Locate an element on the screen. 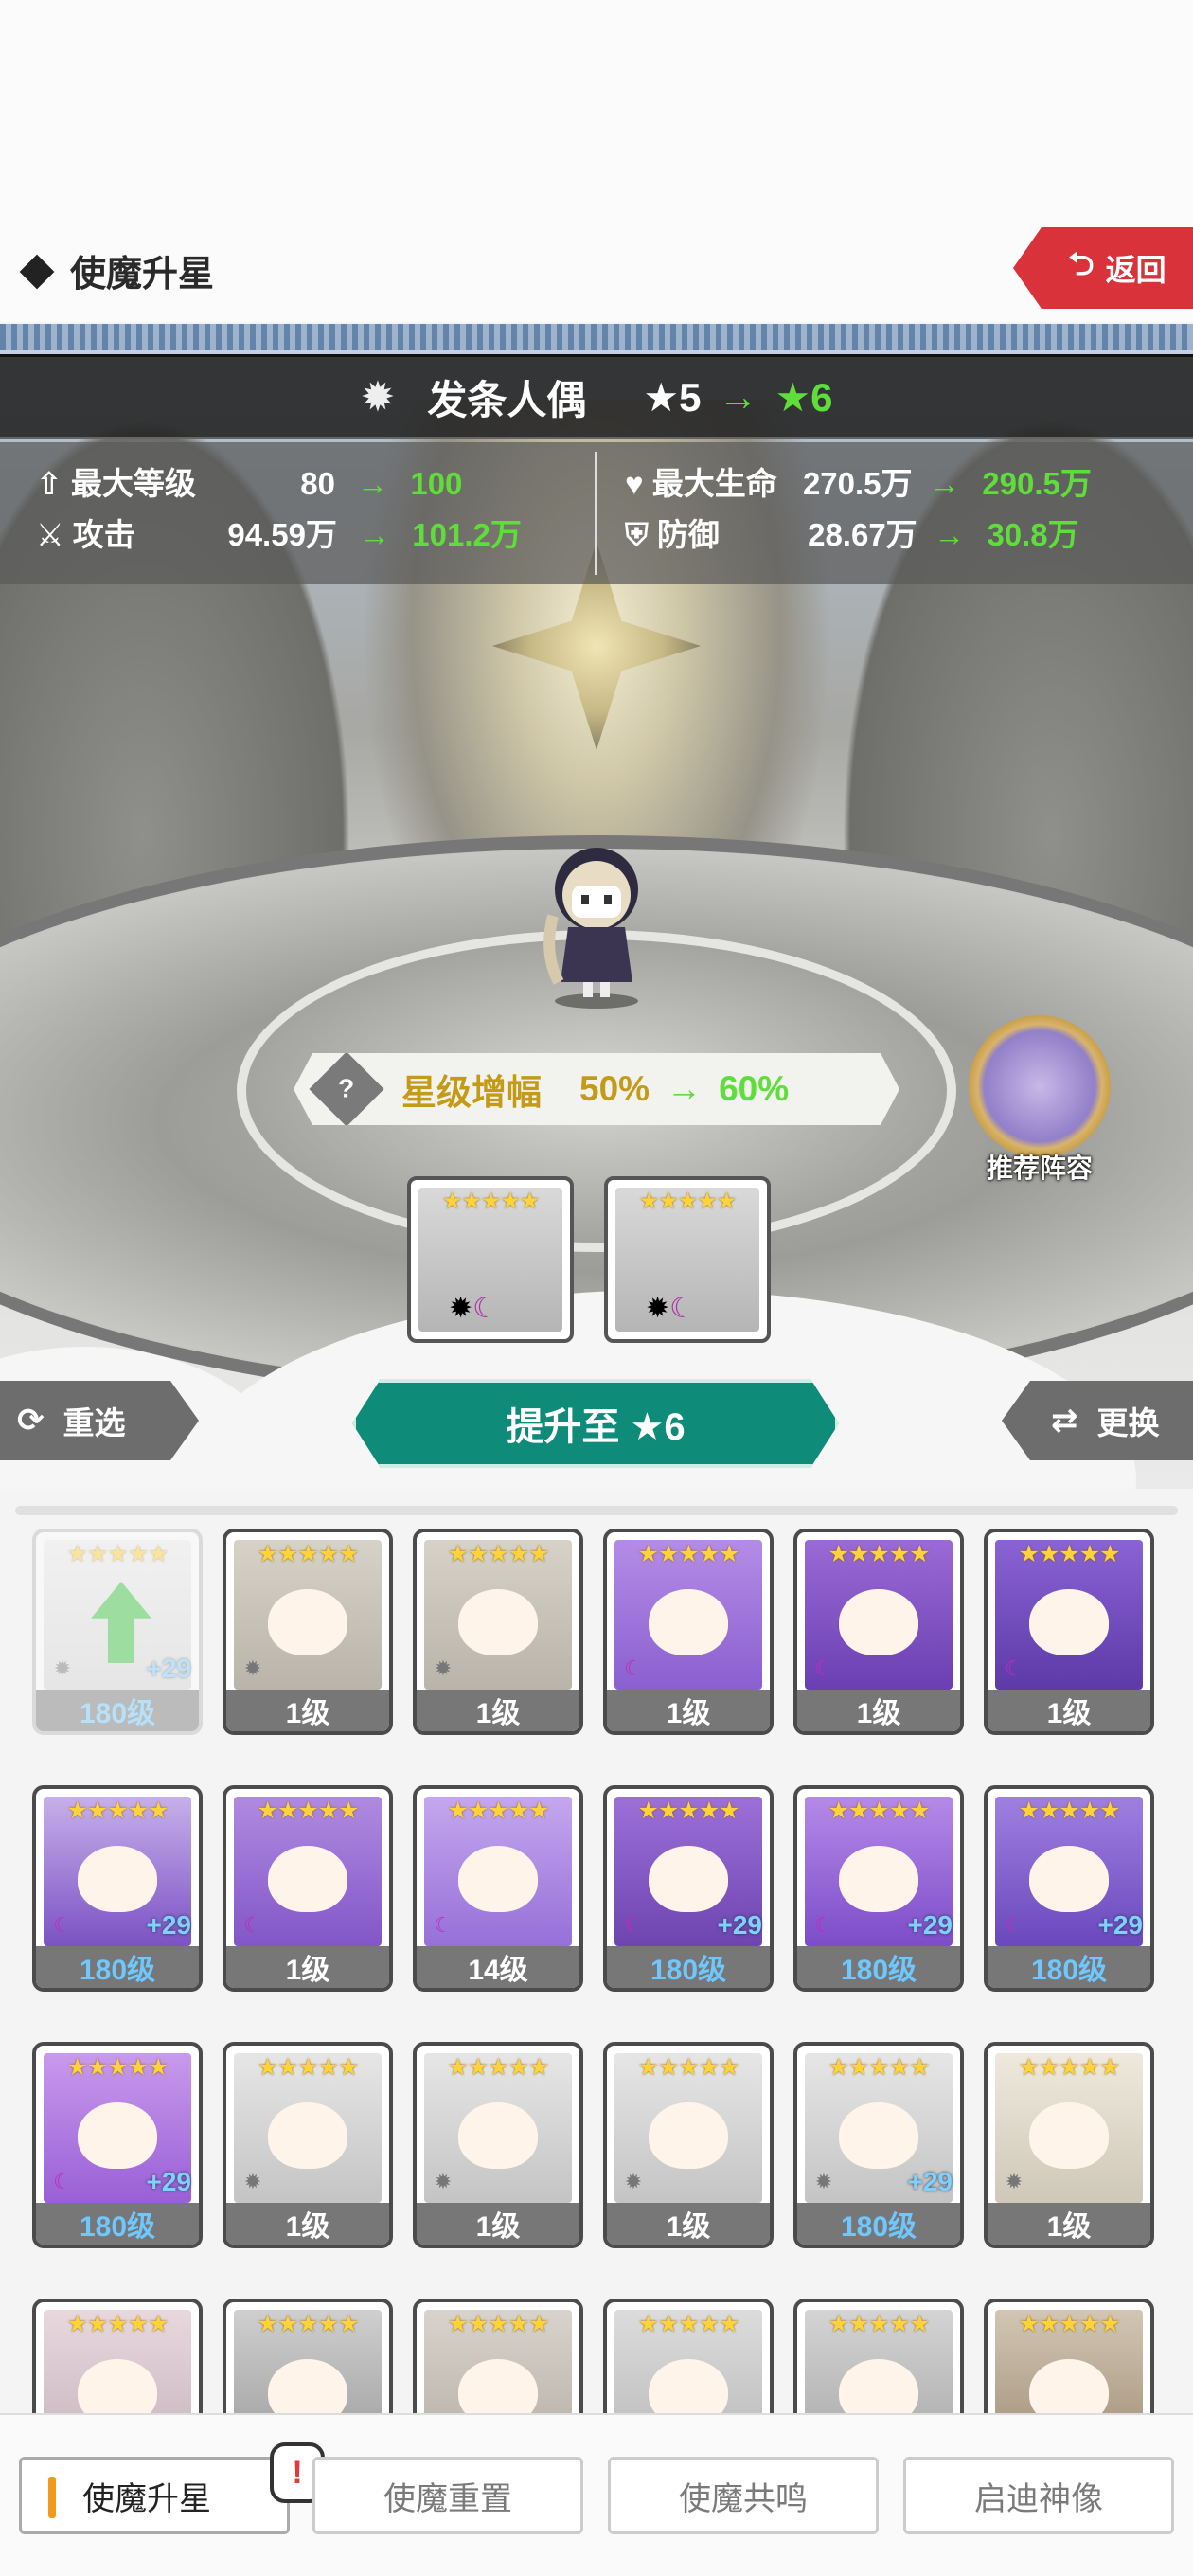  swap-arrows-icon: ⇄ is located at coordinates (1064, 1421).